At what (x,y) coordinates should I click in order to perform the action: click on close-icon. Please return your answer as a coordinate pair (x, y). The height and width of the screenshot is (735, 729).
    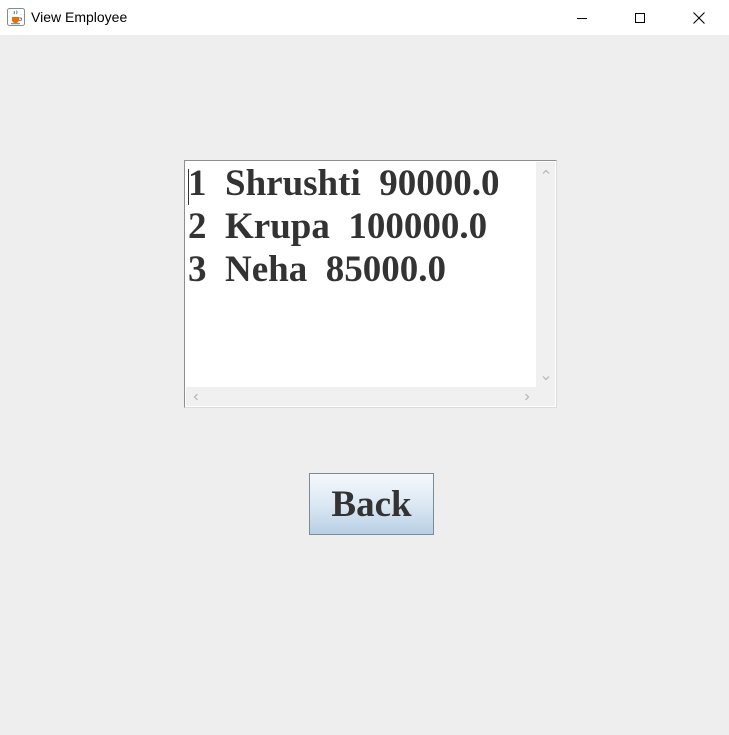
    Looking at the image, I should click on (699, 17).